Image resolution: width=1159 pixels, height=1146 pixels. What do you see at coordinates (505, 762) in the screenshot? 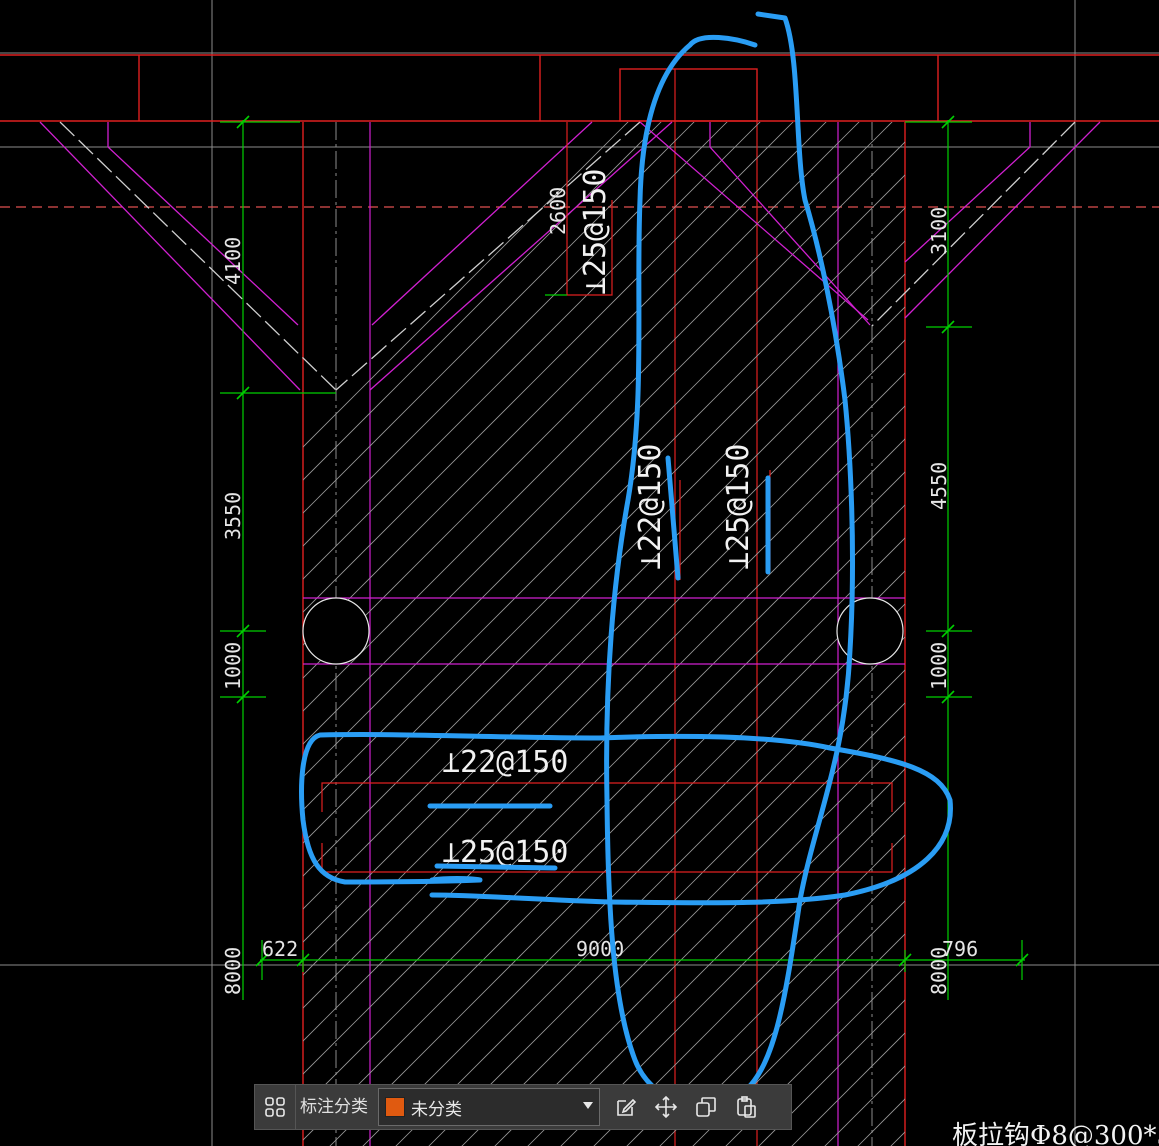
I see `rebar-label-horizontal-upper: ⊥22@150` at bounding box center [505, 762].